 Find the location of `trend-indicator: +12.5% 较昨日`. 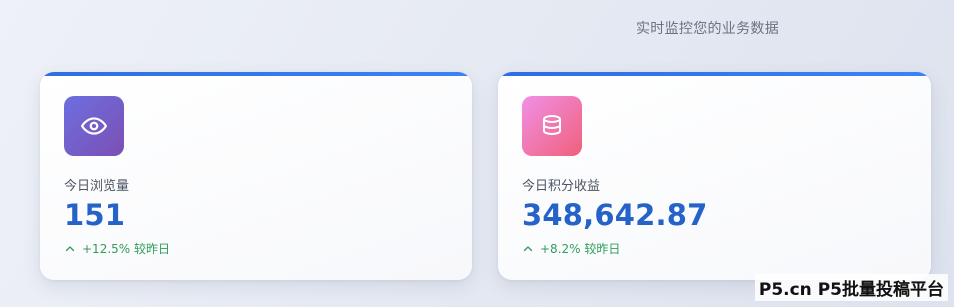

trend-indicator: +12.5% 较昨日 is located at coordinates (117, 248).